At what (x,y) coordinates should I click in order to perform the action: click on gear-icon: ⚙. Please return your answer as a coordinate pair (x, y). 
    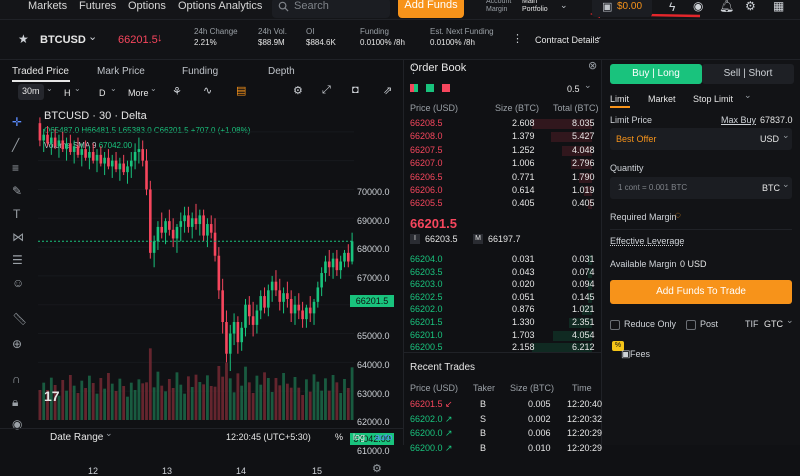
    Looking at the image, I should click on (750, 6).